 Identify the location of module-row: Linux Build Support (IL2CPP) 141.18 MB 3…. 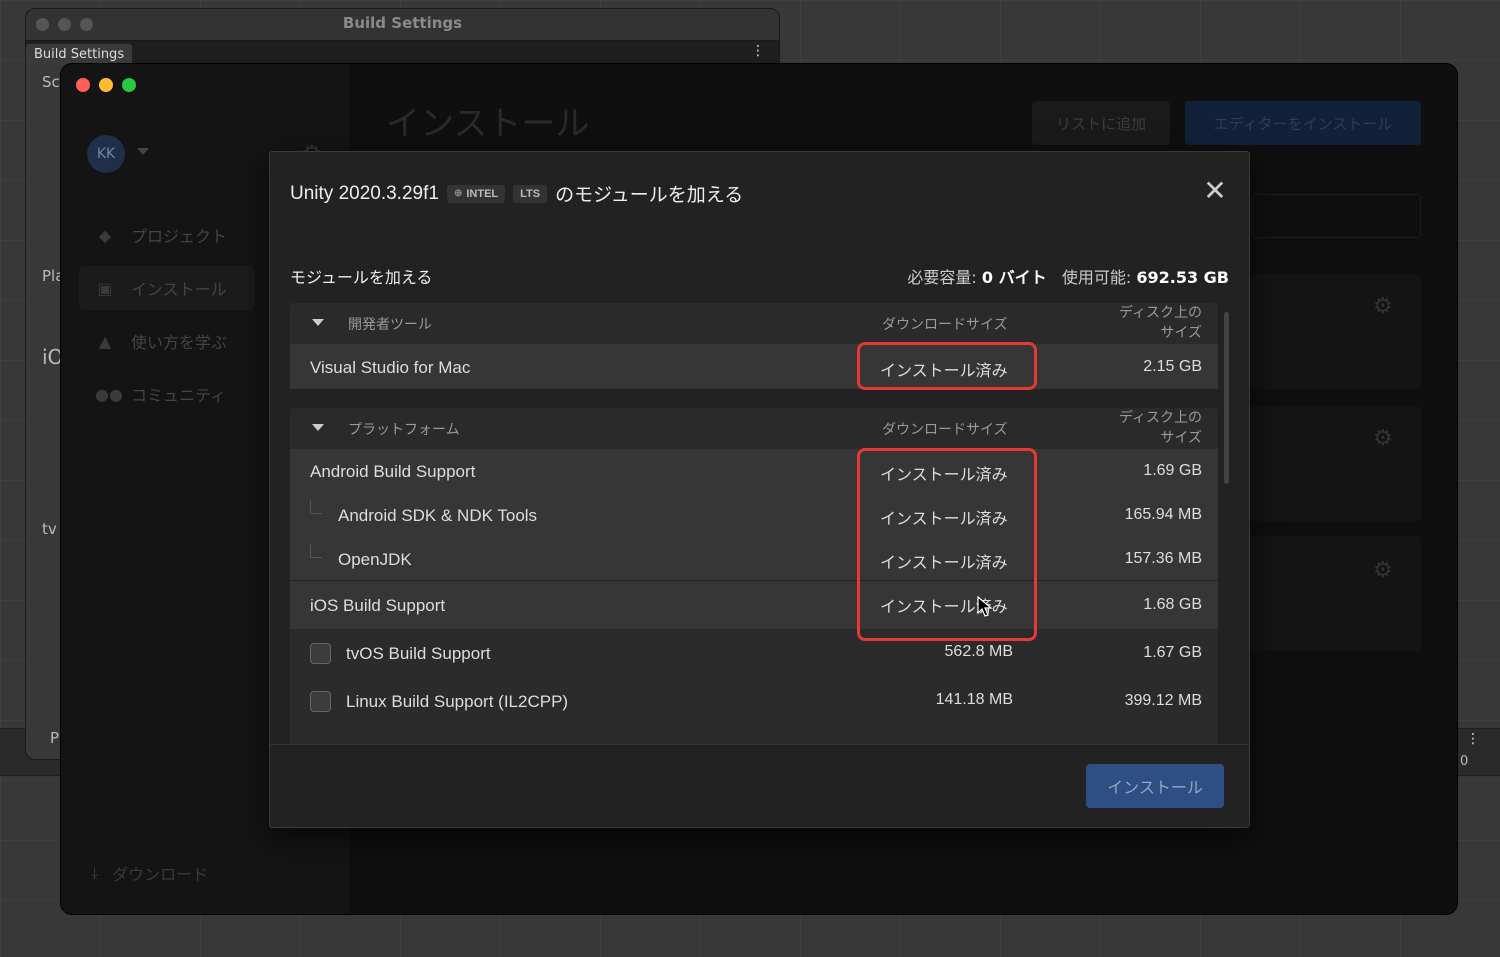
(754, 701).